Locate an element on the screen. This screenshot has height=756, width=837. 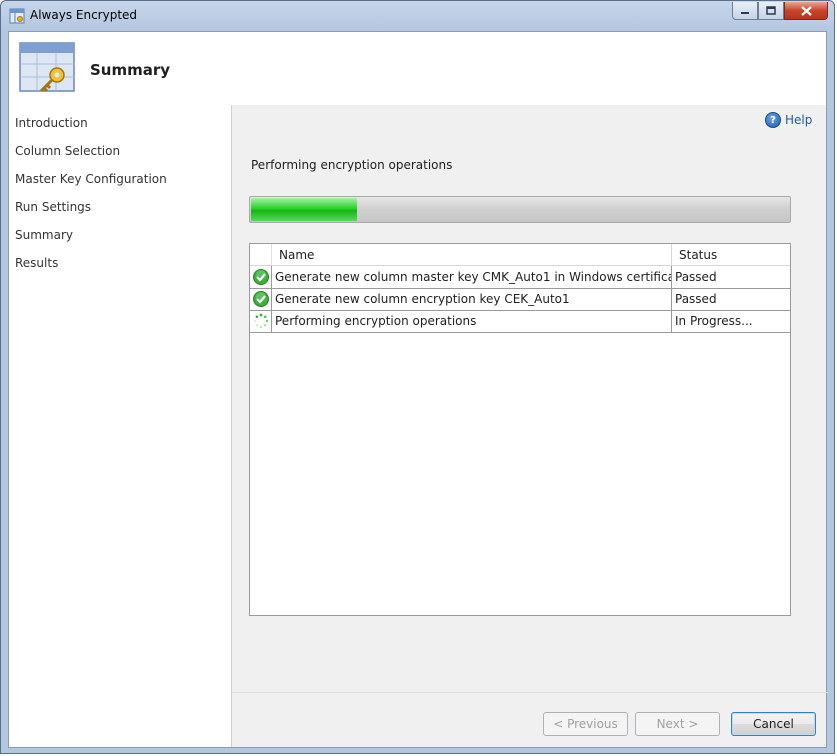
previous-button: < Previous is located at coordinates (585, 724).